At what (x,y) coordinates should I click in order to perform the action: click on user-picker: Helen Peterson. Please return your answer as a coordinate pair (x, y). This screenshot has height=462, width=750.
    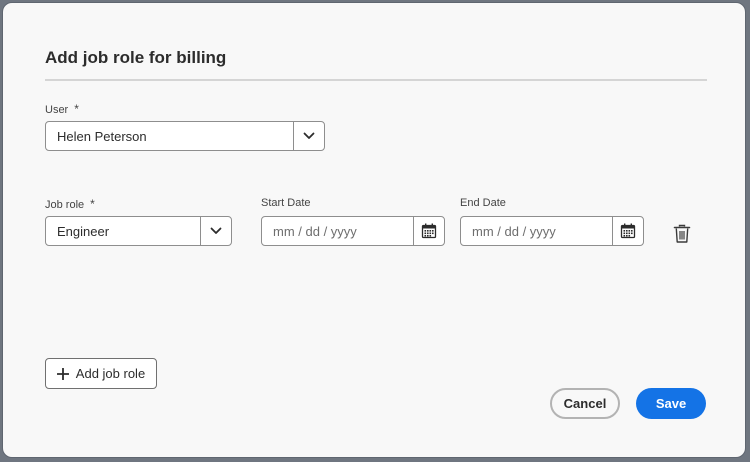
    Looking at the image, I should click on (185, 136).